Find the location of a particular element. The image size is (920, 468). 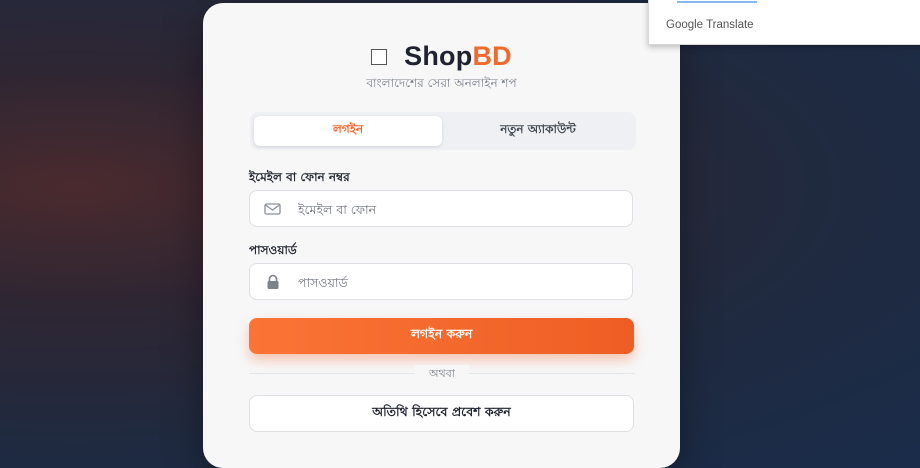

logo-icon is located at coordinates (379, 56).